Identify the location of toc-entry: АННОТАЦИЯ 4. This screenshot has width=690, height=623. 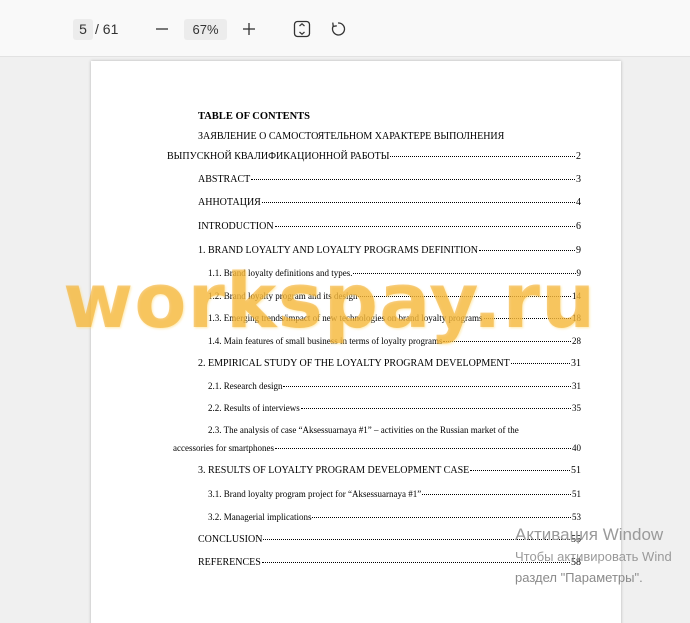
(389, 202).